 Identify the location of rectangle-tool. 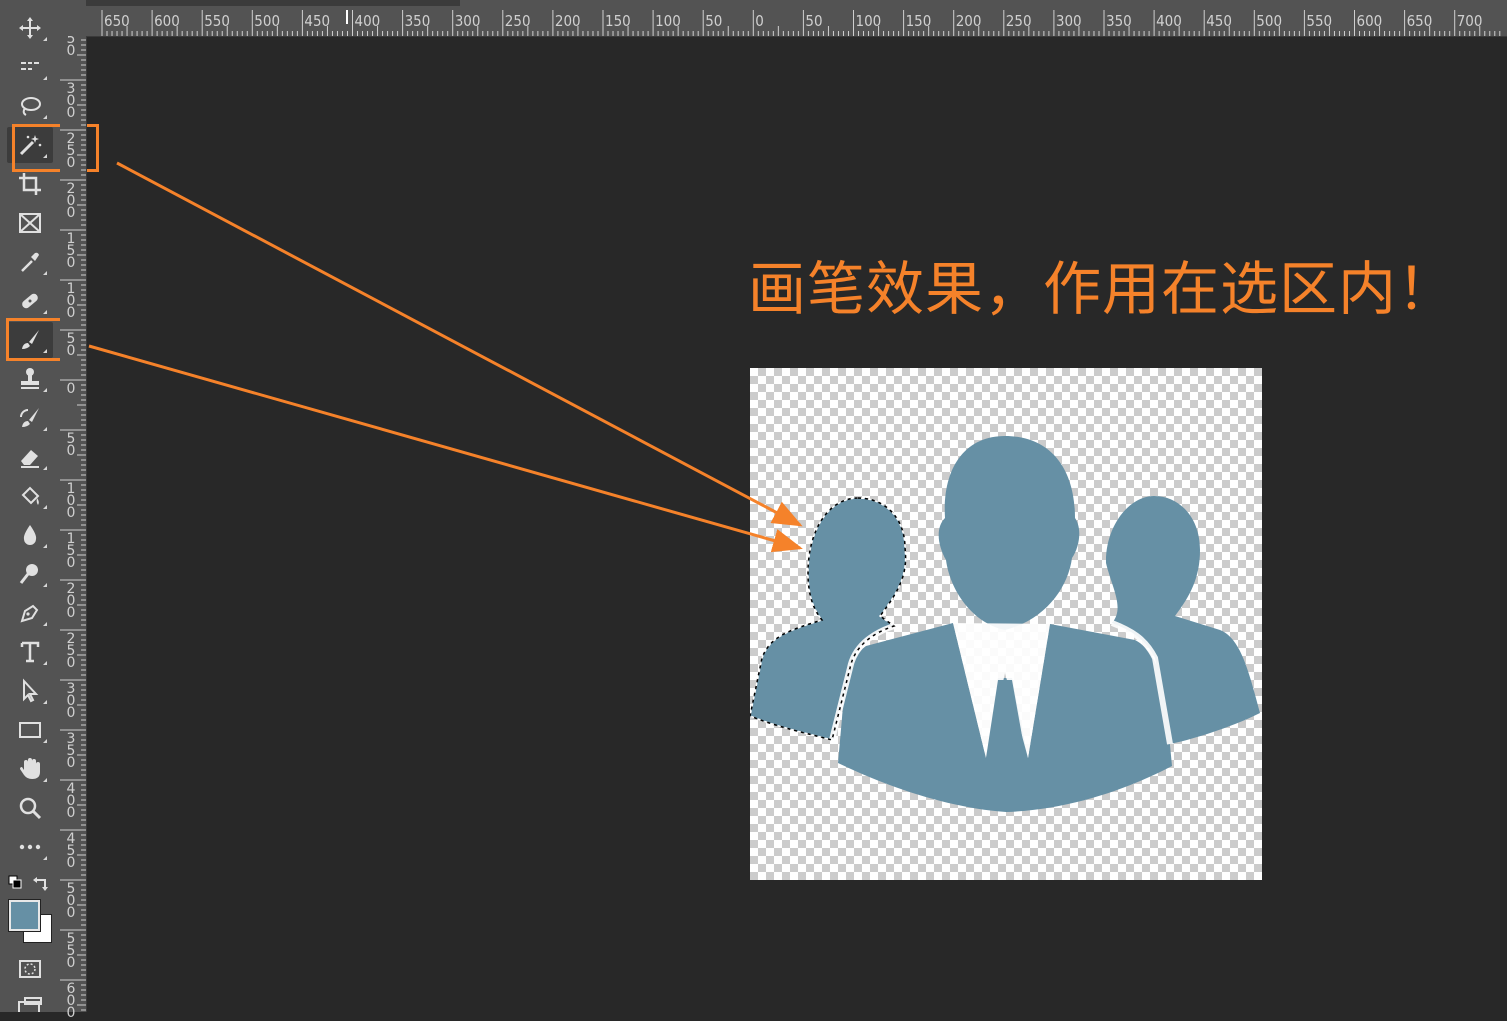
(30, 730).